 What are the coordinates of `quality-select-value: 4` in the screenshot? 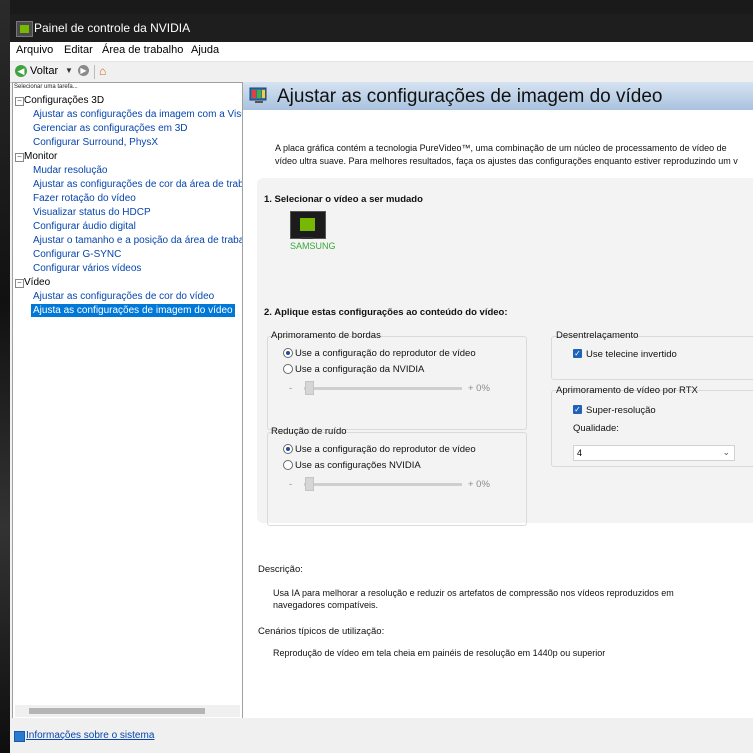 It's located at (580, 453).